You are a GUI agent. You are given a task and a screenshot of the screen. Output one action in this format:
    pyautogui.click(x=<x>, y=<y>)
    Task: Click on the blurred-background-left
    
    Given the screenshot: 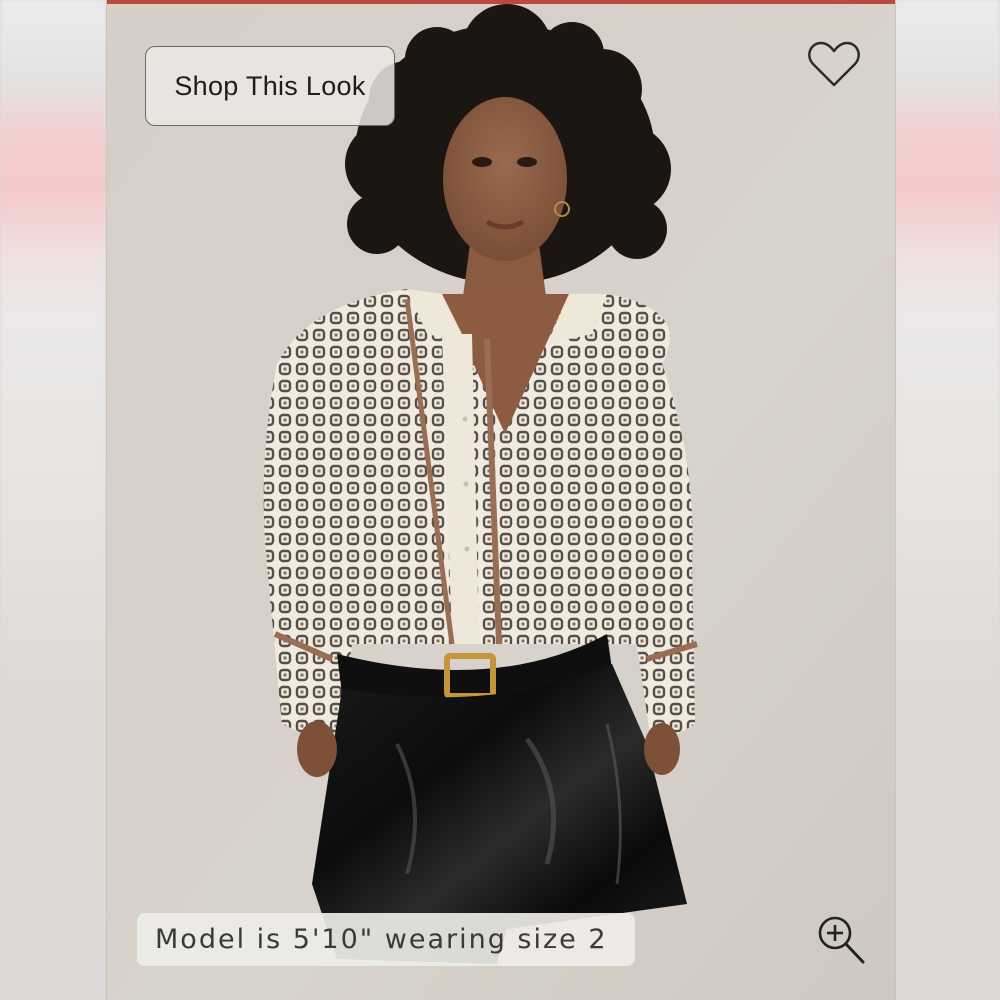 What is the action you would take?
    pyautogui.click(x=53, y=500)
    